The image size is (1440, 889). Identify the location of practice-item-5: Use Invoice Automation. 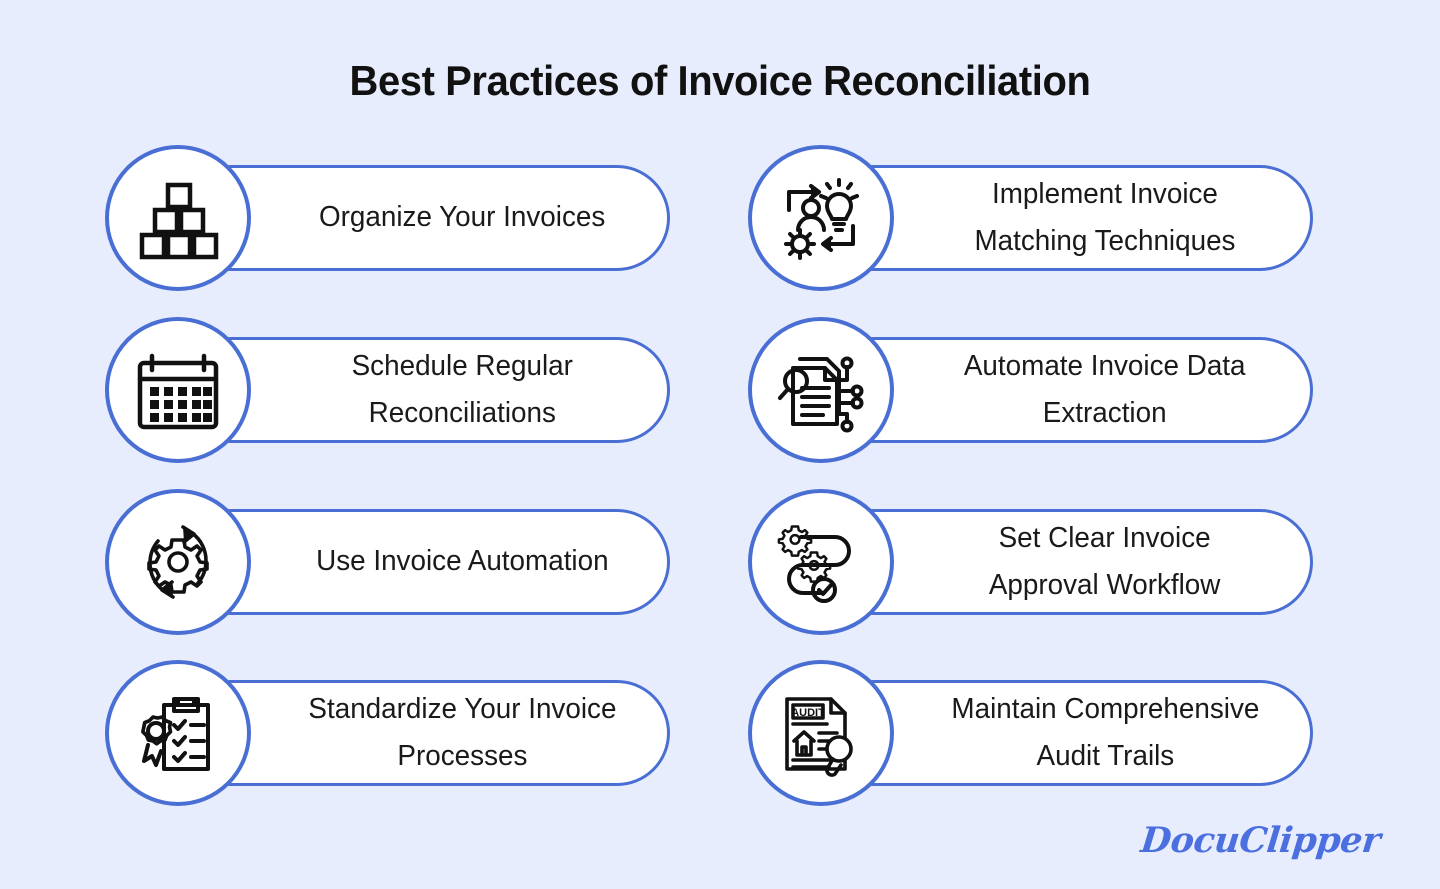
(387, 562).